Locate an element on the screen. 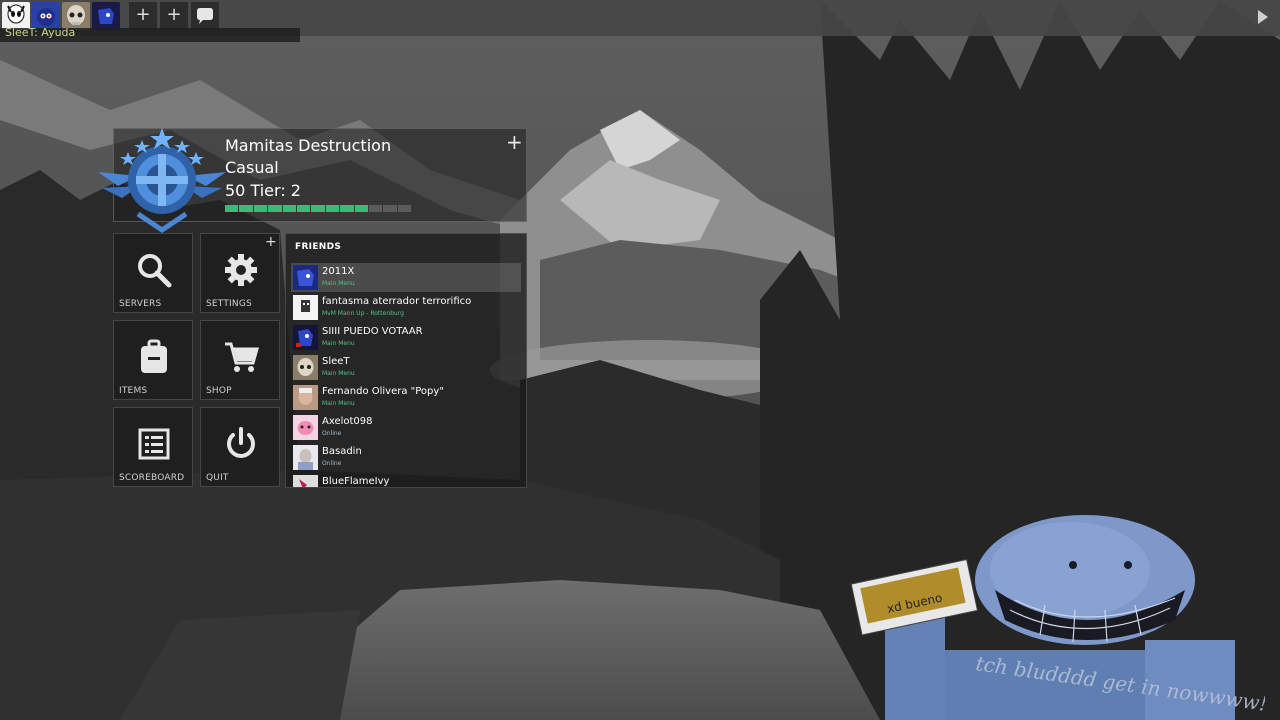  friend-name: 2011X is located at coordinates (338, 271).